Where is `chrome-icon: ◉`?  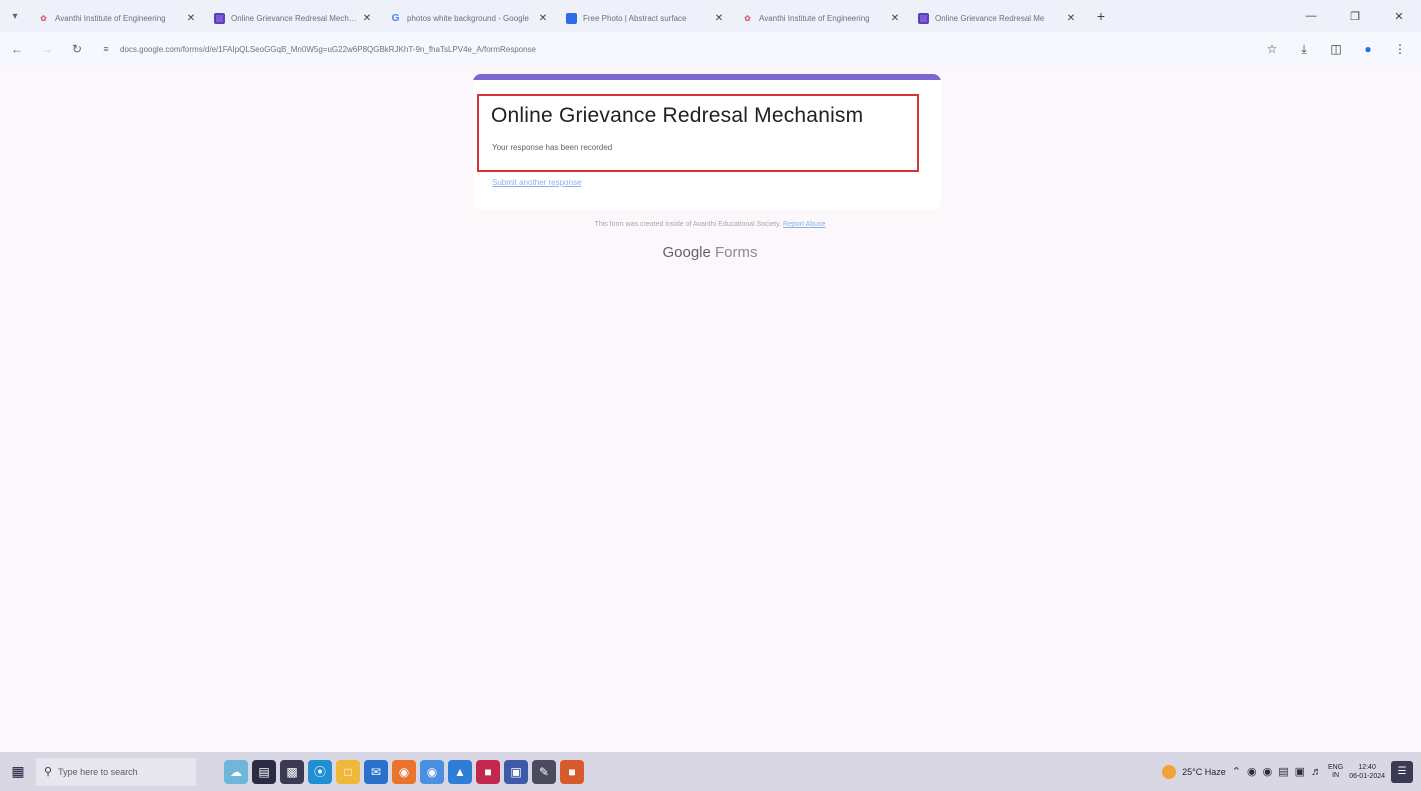 chrome-icon: ◉ is located at coordinates (432, 771).